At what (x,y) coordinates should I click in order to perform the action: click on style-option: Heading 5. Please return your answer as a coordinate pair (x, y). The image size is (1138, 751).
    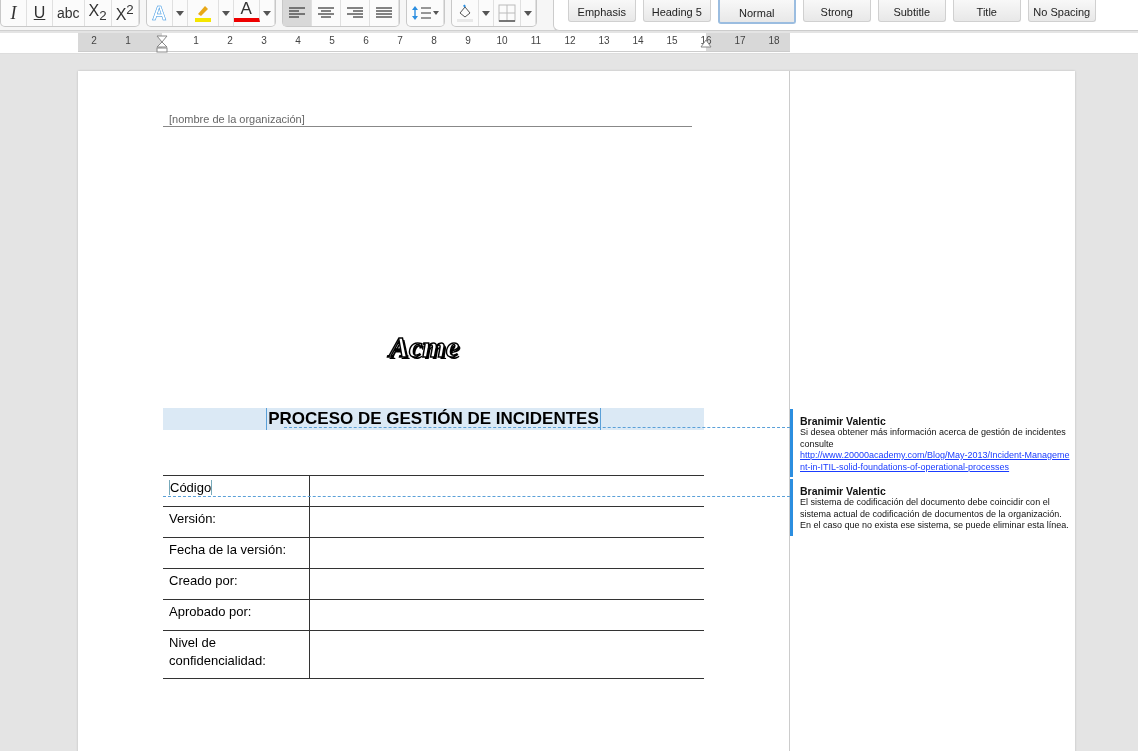
    Looking at the image, I should click on (676, 11).